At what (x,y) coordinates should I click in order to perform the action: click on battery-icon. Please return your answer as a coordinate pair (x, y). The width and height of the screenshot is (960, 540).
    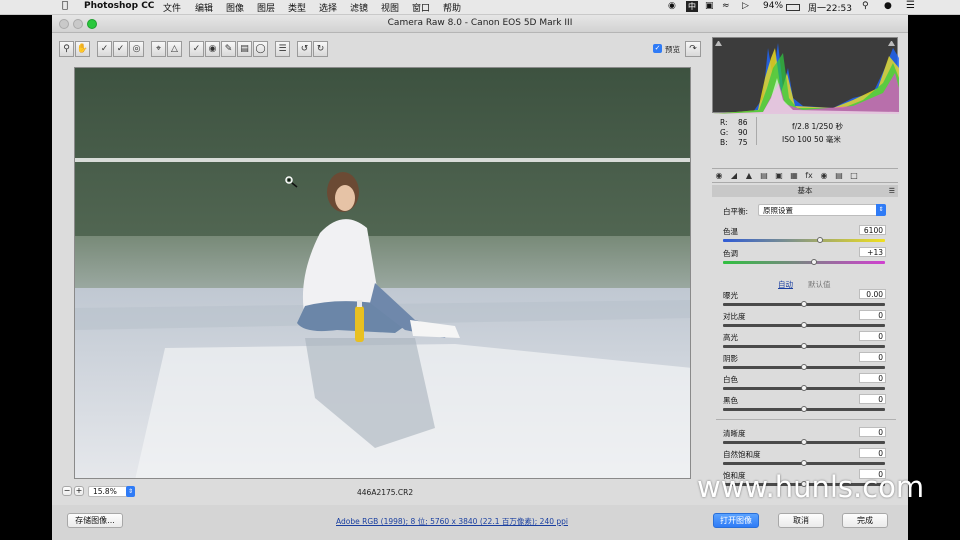
    Looking at the image, I should click on (793, 7).